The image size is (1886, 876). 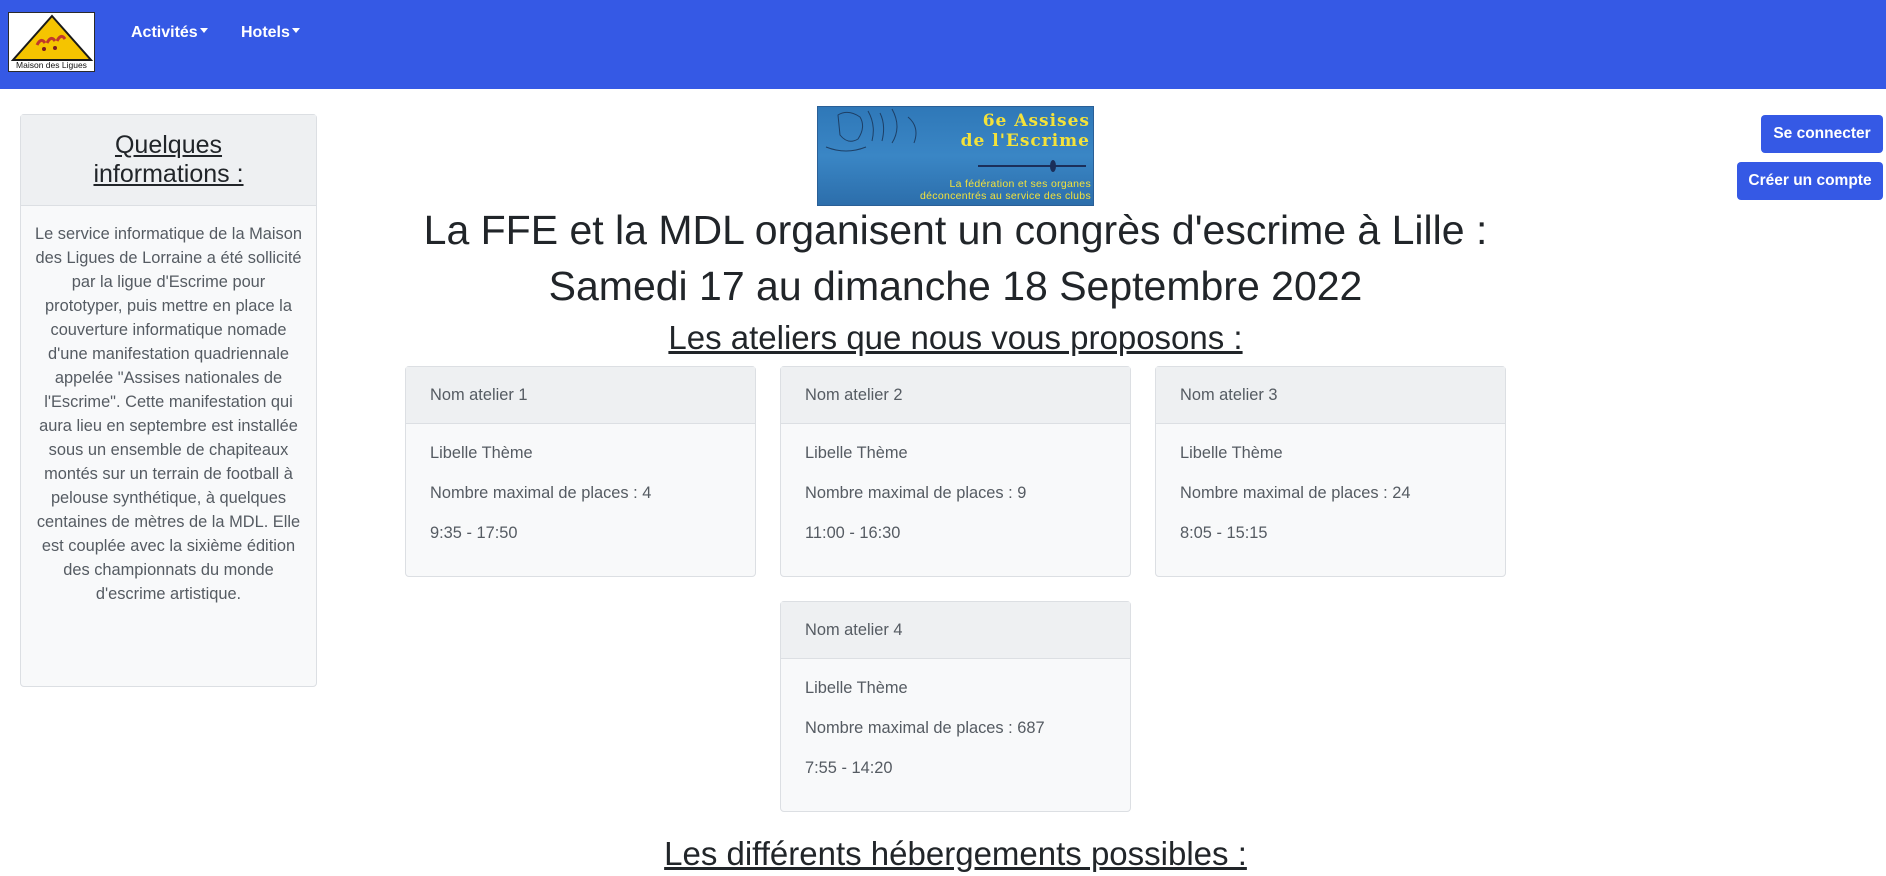 What do you see at coordinates (1005, 196) in the screenshot?
I see `banner-line-4: déconcentrés au service des clubs` at bounding box center [1005, 196].